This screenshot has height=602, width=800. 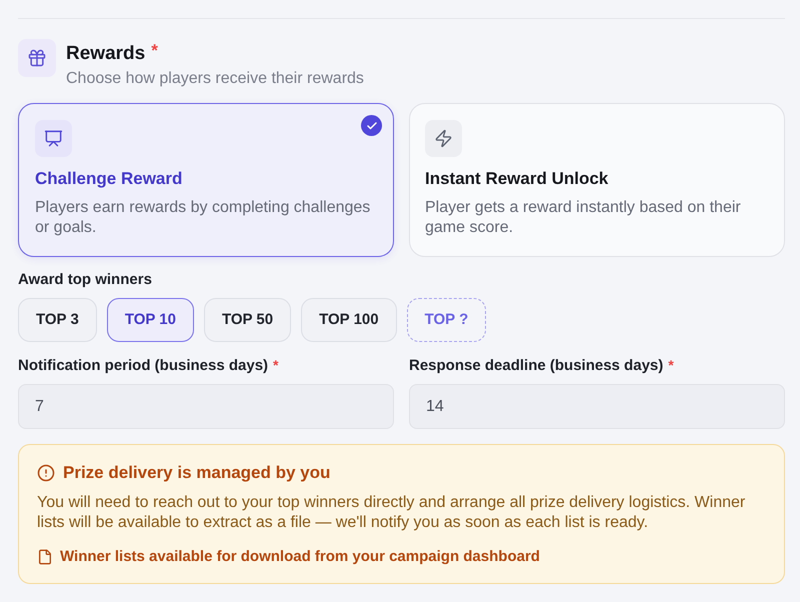 What do you see at coordinates (109, 179) in the screenshot?
I see `reward-option-title: Challenge Reward` at bounding box center [109, 179].